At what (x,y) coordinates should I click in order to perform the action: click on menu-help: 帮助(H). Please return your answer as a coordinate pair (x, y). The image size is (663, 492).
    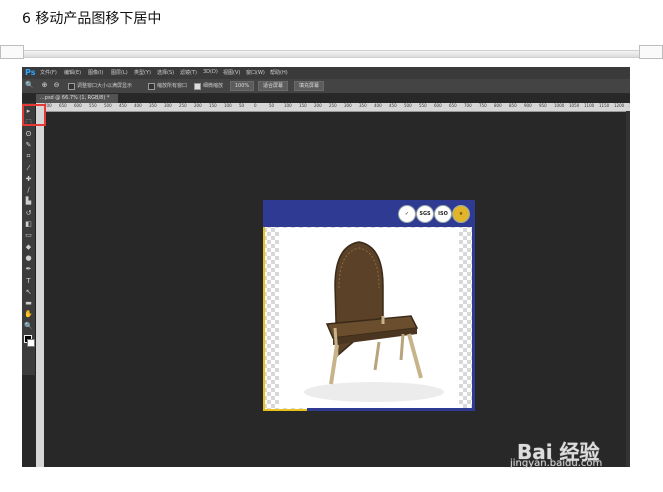
    Looking at the image, I should click on (279, 72).